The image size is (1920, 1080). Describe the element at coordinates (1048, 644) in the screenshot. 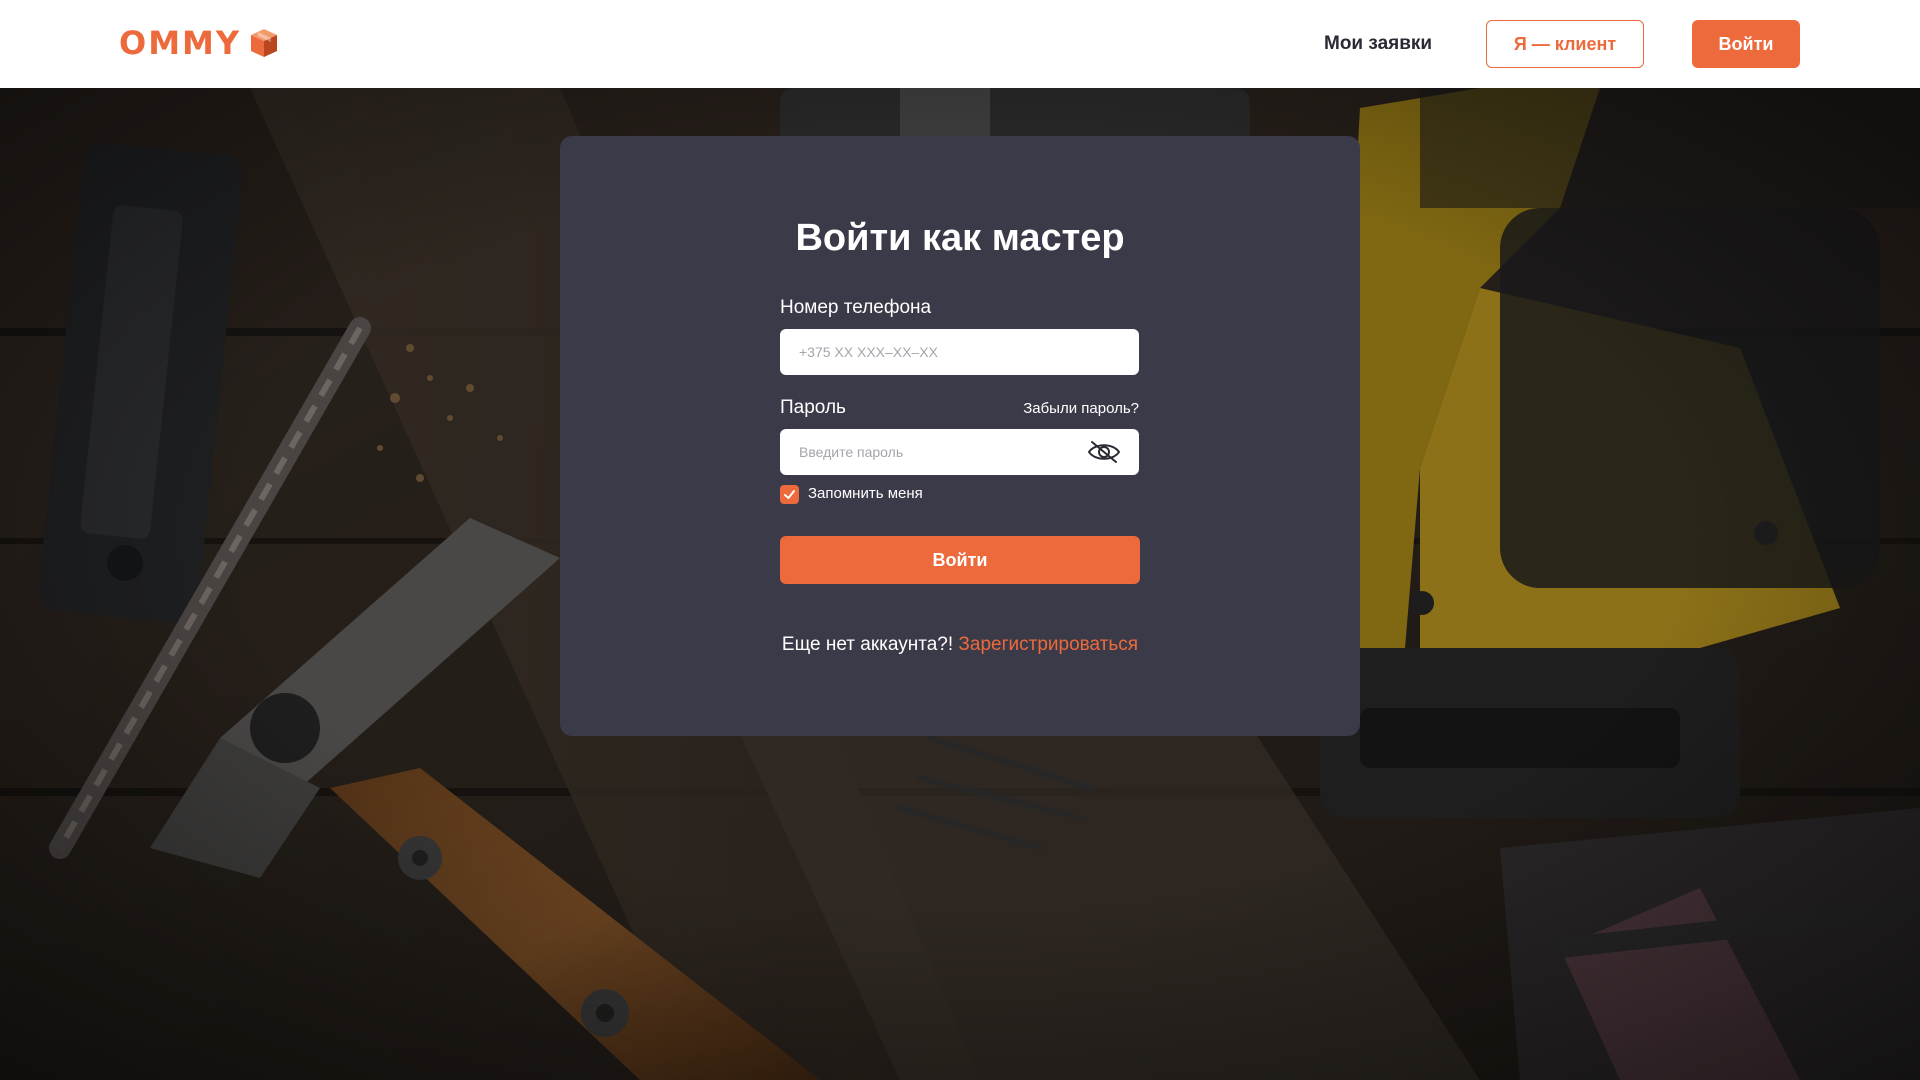

I see `register-link: Зарегистрироваться` at that location.